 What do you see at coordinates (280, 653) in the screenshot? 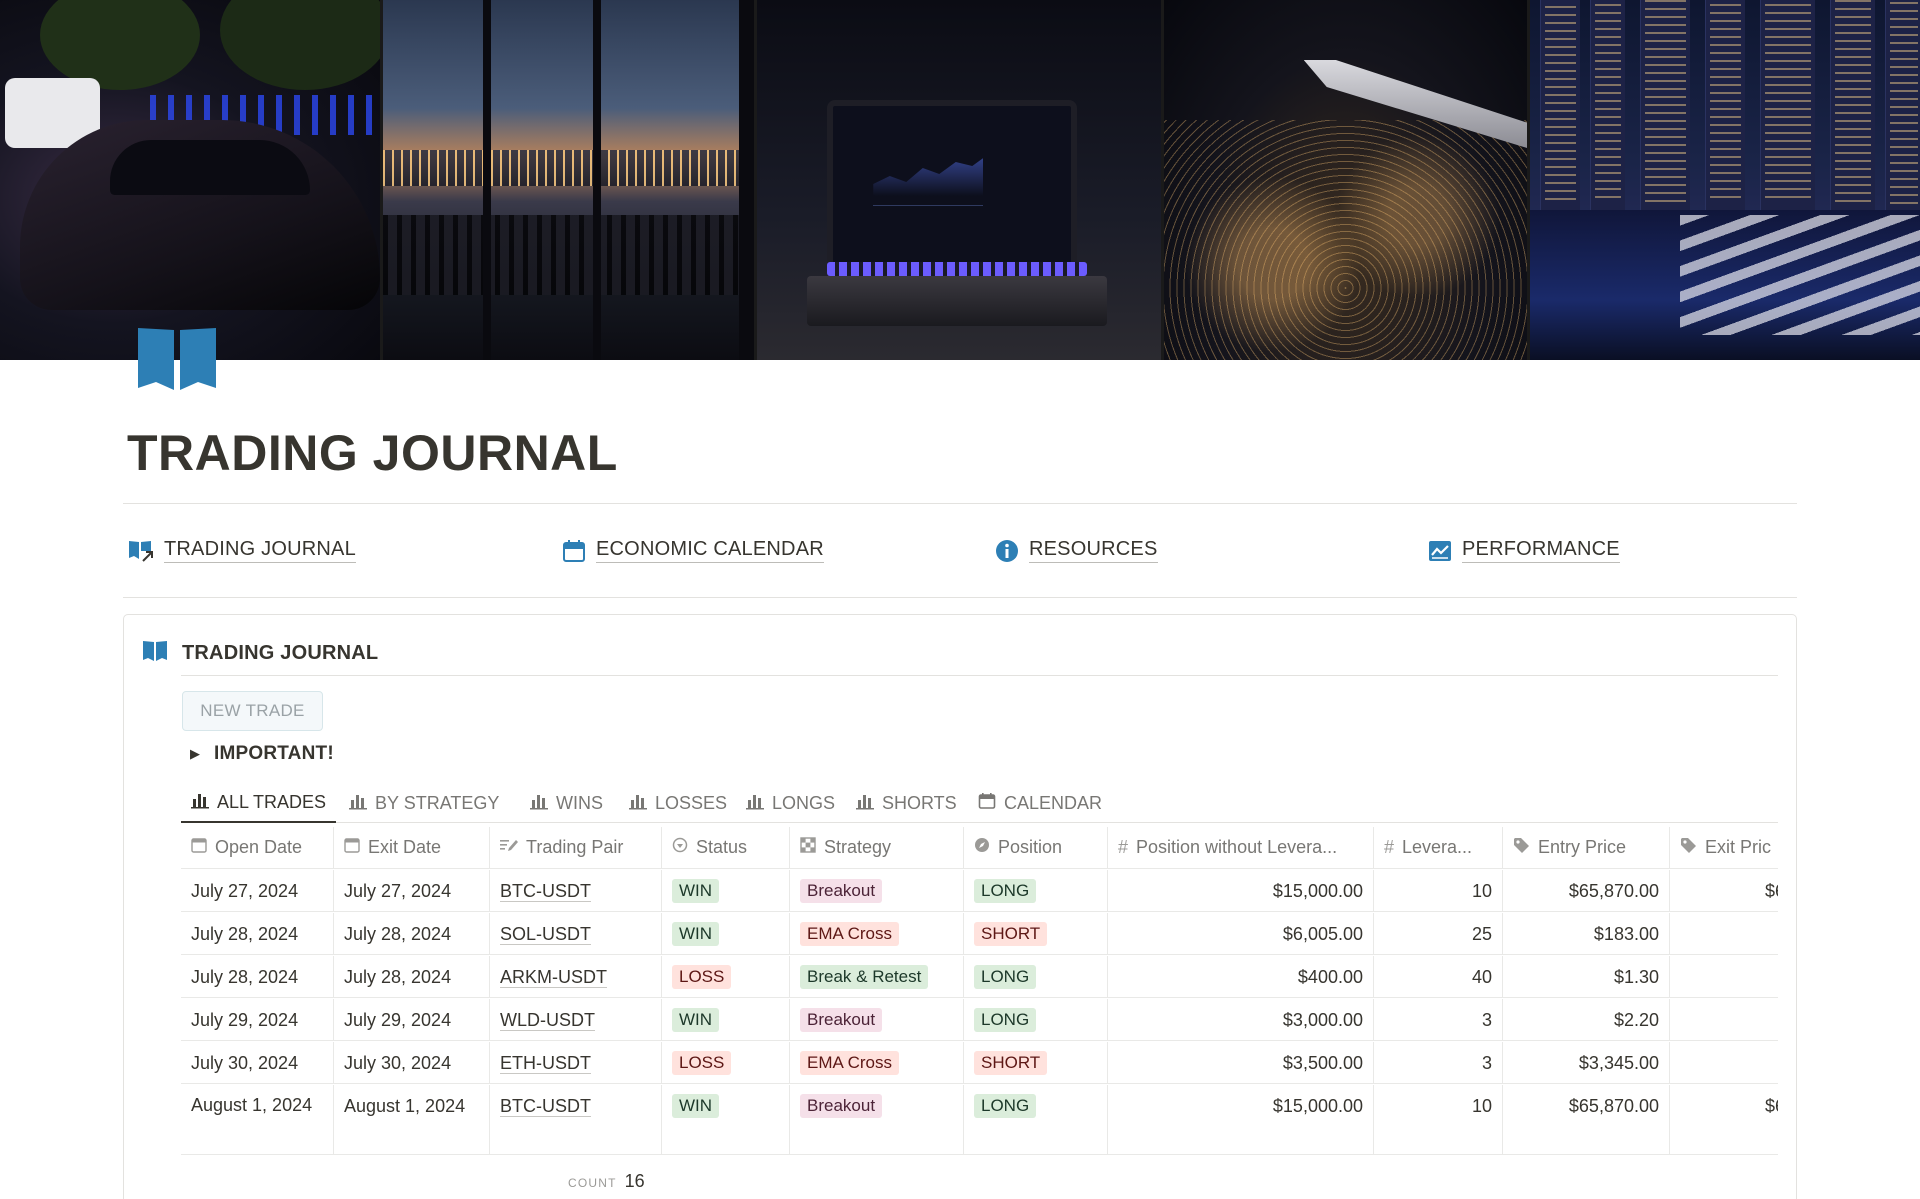
I see `database-title: TRADING JOURNAL` at bounding box center [280, 653].